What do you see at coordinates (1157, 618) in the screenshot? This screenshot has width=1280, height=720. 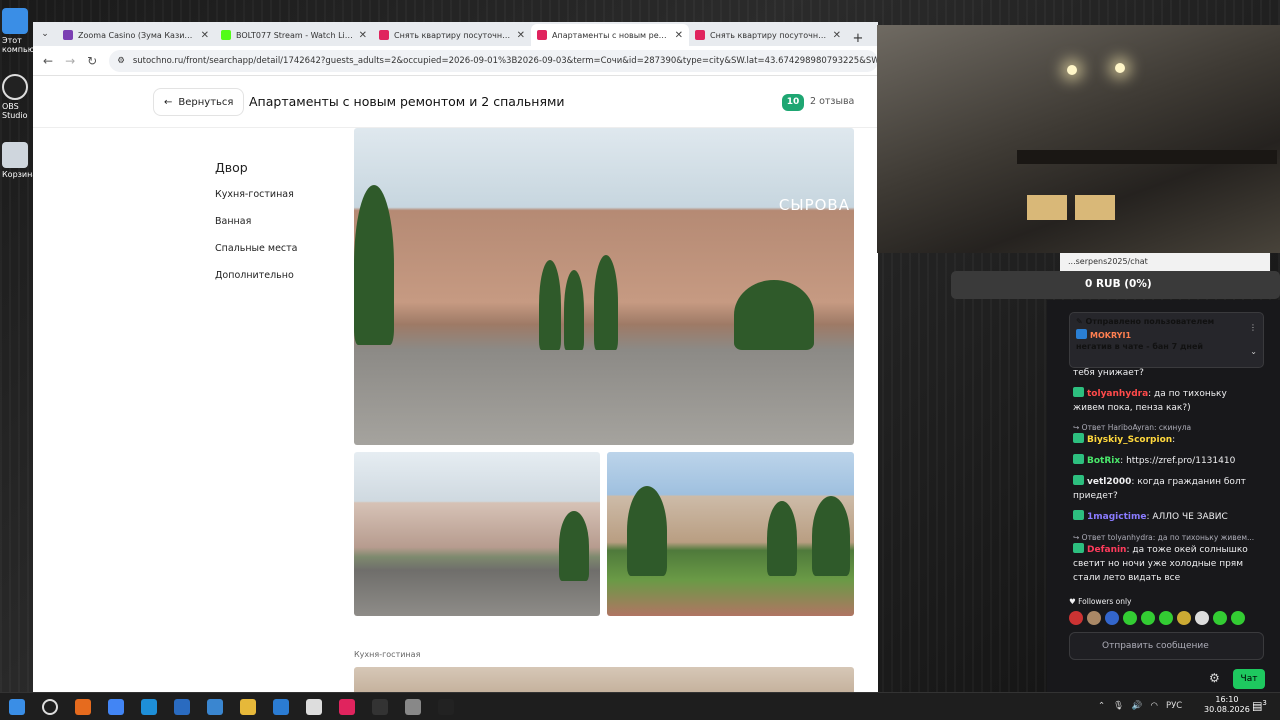 I see `emote-row` at bounding box center [1157, 618].